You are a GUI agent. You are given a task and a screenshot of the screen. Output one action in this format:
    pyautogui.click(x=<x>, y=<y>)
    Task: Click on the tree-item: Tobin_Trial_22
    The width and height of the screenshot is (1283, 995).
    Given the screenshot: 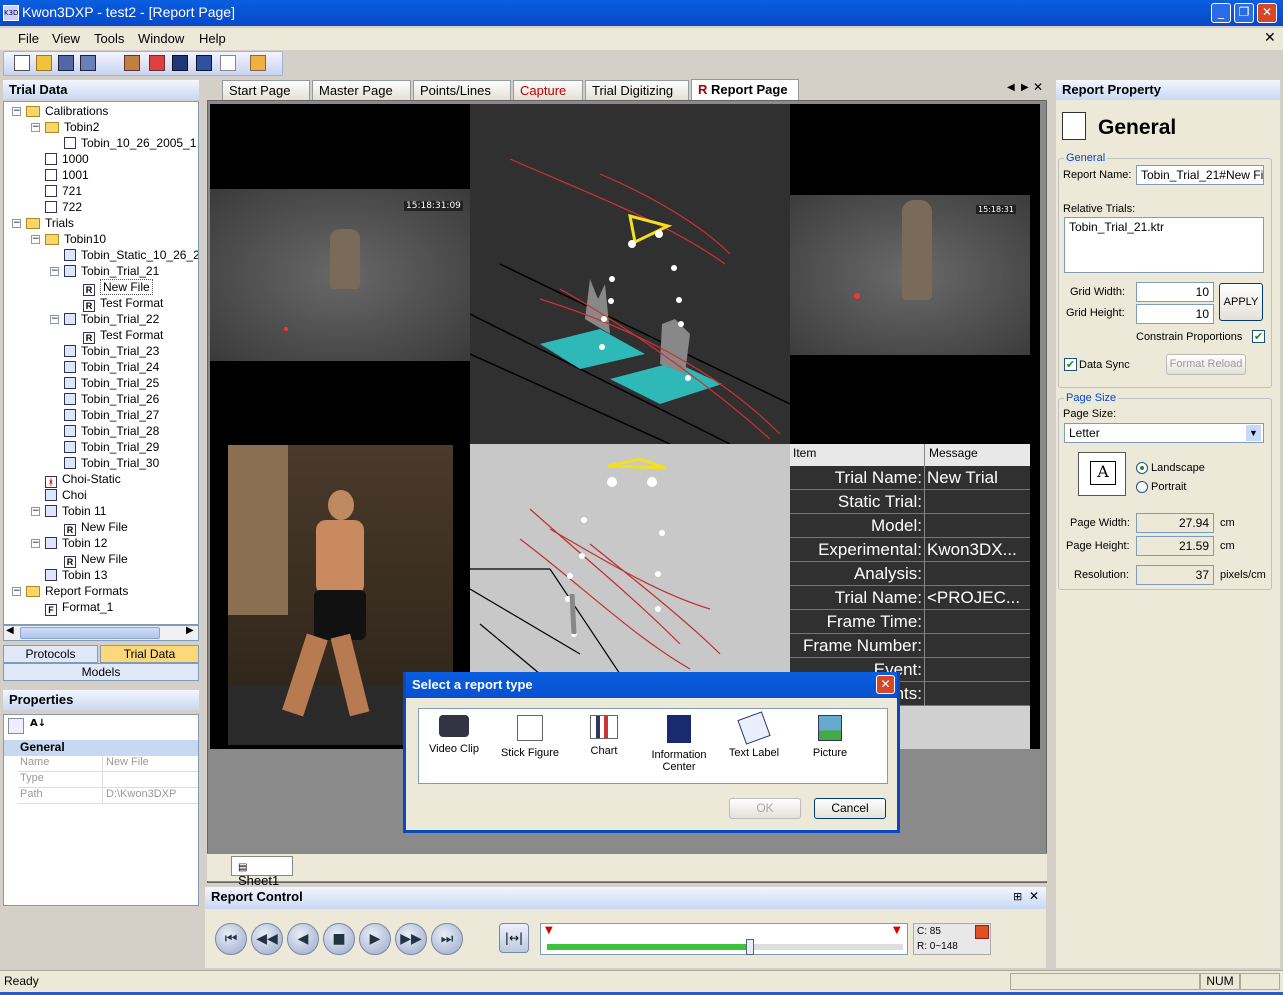 What is the action you would take?
    pyautogui.click(x=111, y=319)
    